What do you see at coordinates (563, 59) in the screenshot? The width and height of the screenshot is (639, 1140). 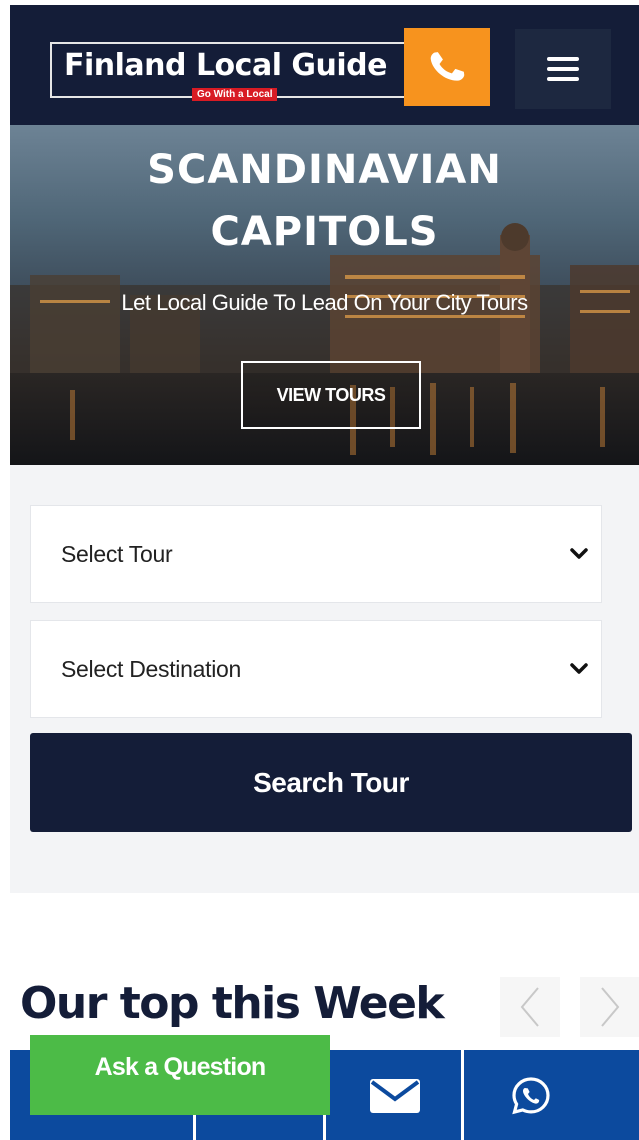 I see `hamburger-menu-icon` at bounding box center [563, 59].